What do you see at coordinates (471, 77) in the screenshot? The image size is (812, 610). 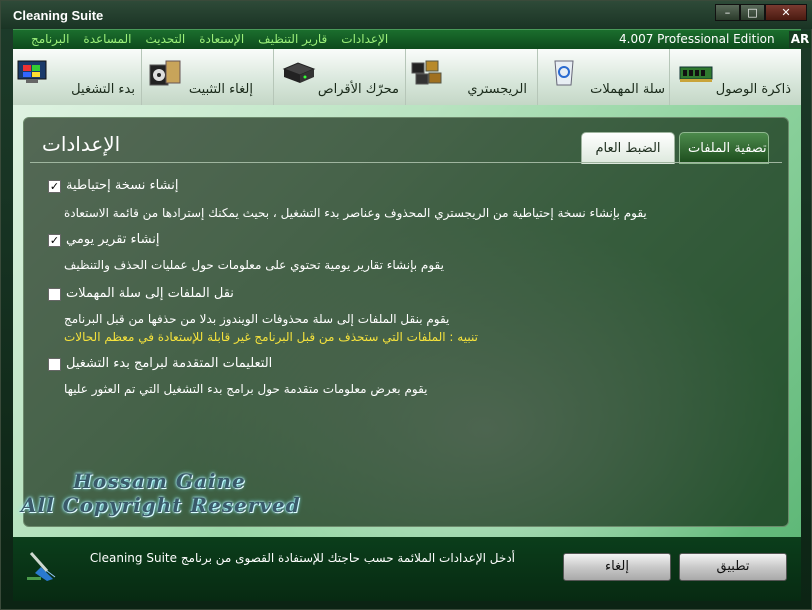 I see `nav-tab-registry: الريجستري` at bounding box center [471, 77].